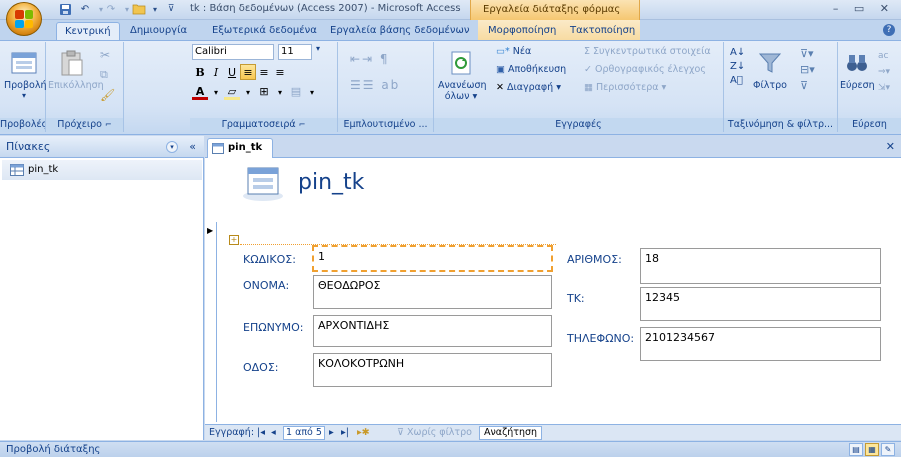 This screenshot has width=901, height=457. I want to click on spelling-icon: ✓, so click(588, 69).